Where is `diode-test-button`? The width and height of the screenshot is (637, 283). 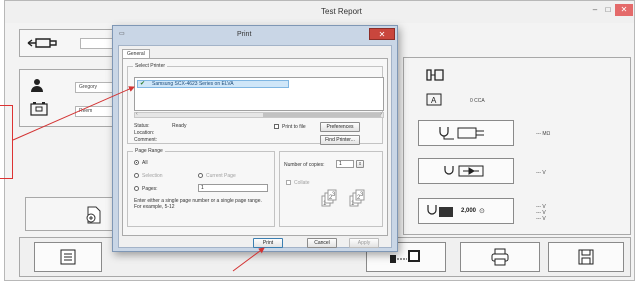 diode-test-button is located at coordinates (466, 171).